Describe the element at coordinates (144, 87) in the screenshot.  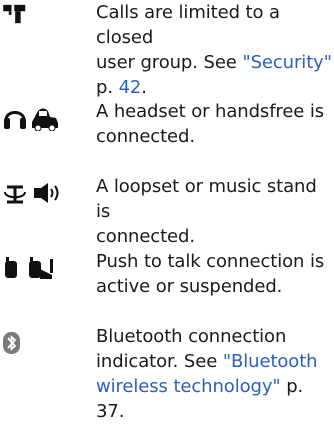
I see `page-ref-suffix: .` at that location.